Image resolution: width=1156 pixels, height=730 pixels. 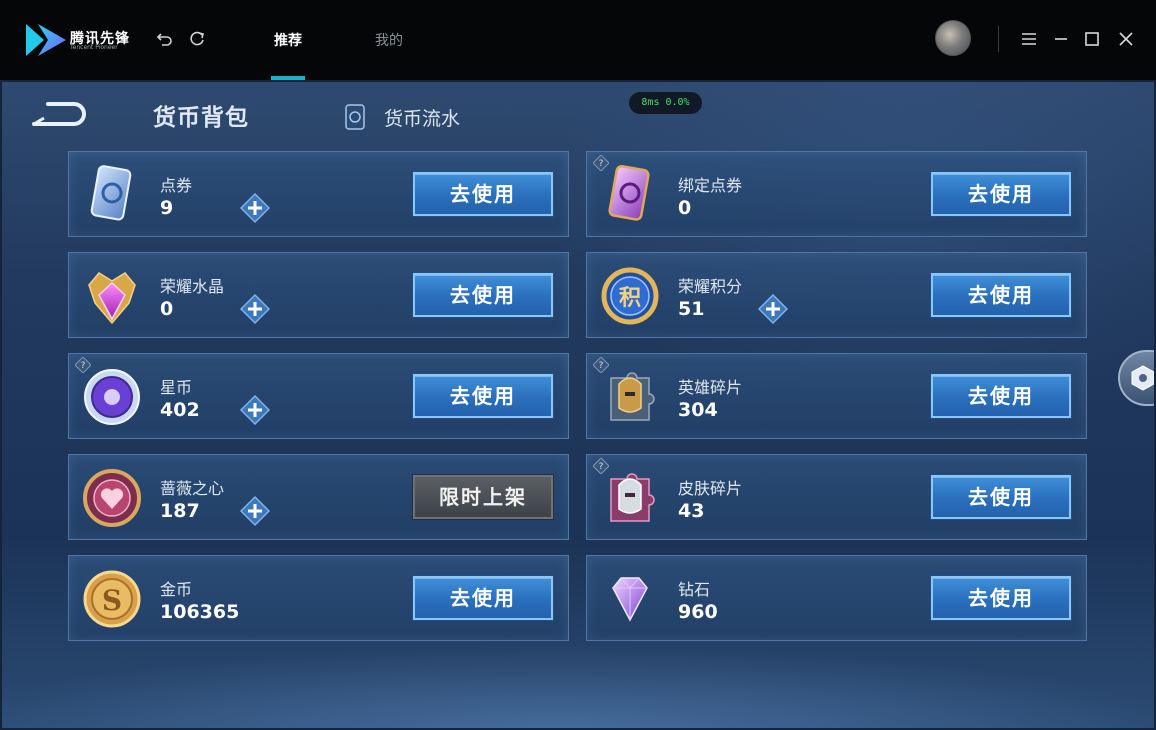 I want to click on currency-name: 钻石, so click(x=694, y=589).